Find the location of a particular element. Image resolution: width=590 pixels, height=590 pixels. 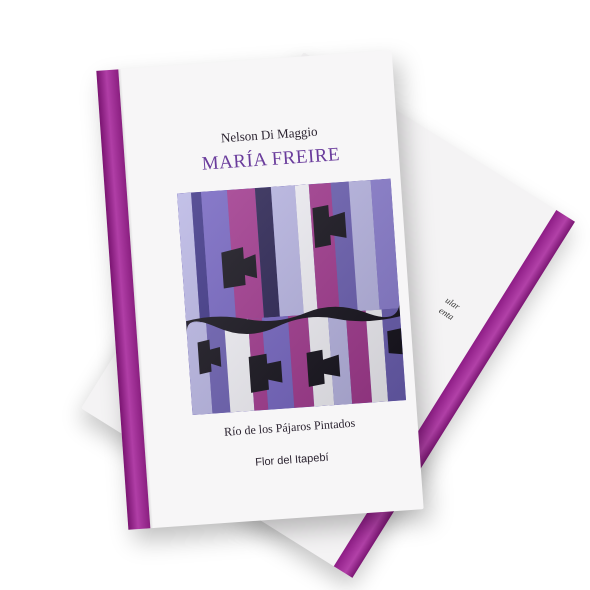

book-subtitle: Río de los Pájaros Pintados is located at coordinates (289, 427).